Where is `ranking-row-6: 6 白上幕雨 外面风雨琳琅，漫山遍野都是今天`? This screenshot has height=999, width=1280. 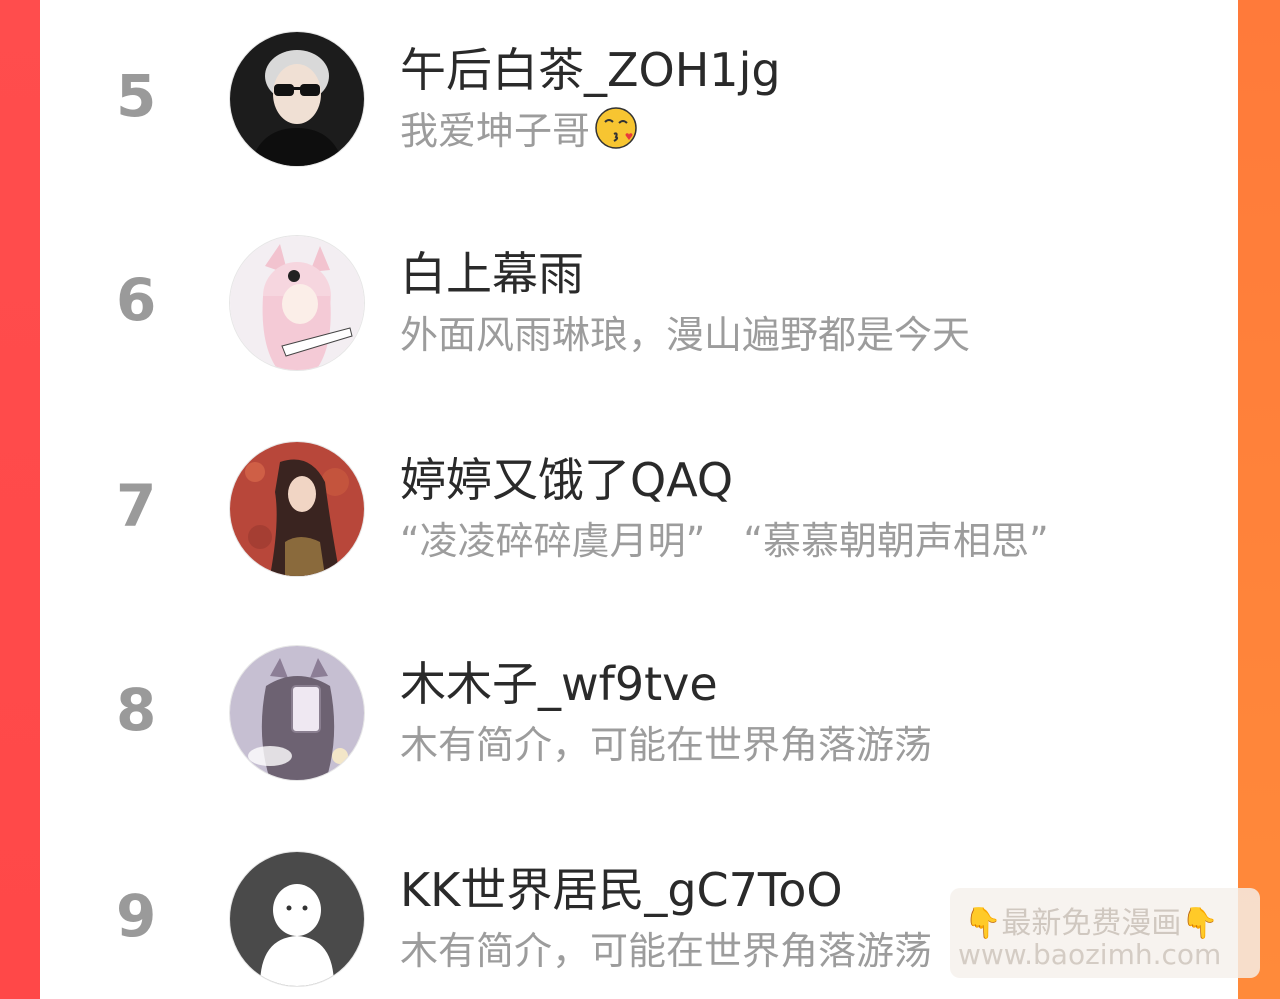
ranking-row-6: 6 白上幕雨 外面风雨琳琅，漫山遍野都是今天 is located at coordinates (639, 316).